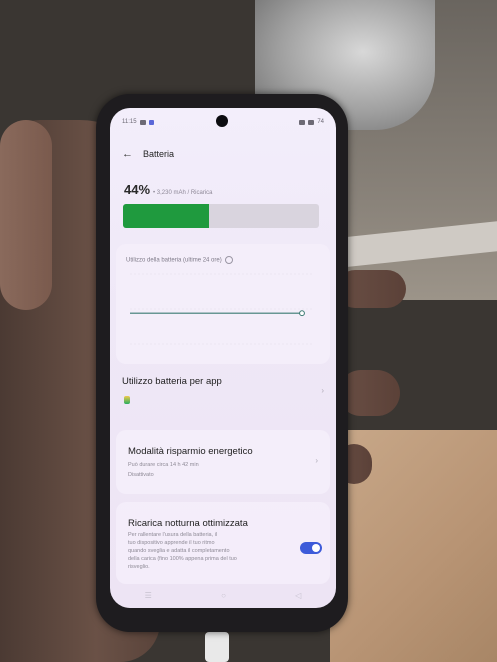 Image resolution: width=497 pixels, height=662 pixels. I want to click on back-triangle-icon: ◁, so click(298, 595).